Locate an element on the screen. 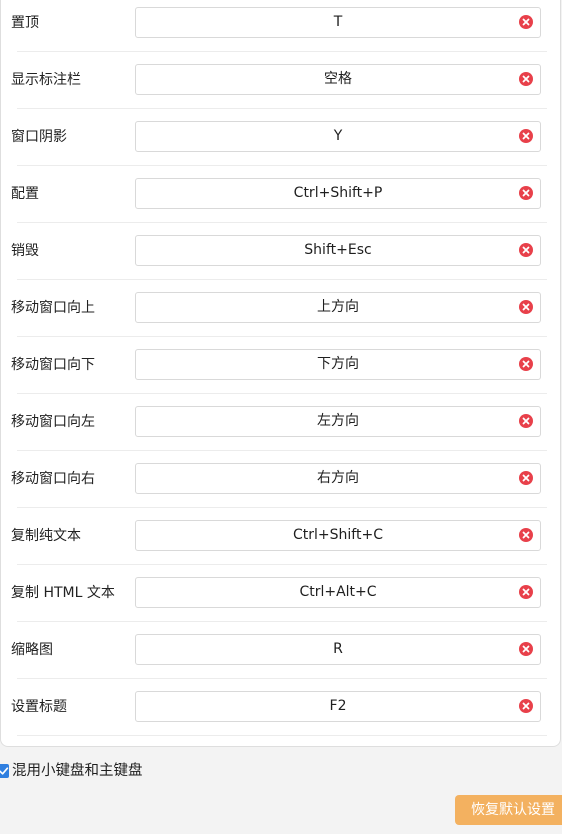 This screenshot has width=562, height=834. shortcut-input: 右方向 is located at coordinates (338, 478).